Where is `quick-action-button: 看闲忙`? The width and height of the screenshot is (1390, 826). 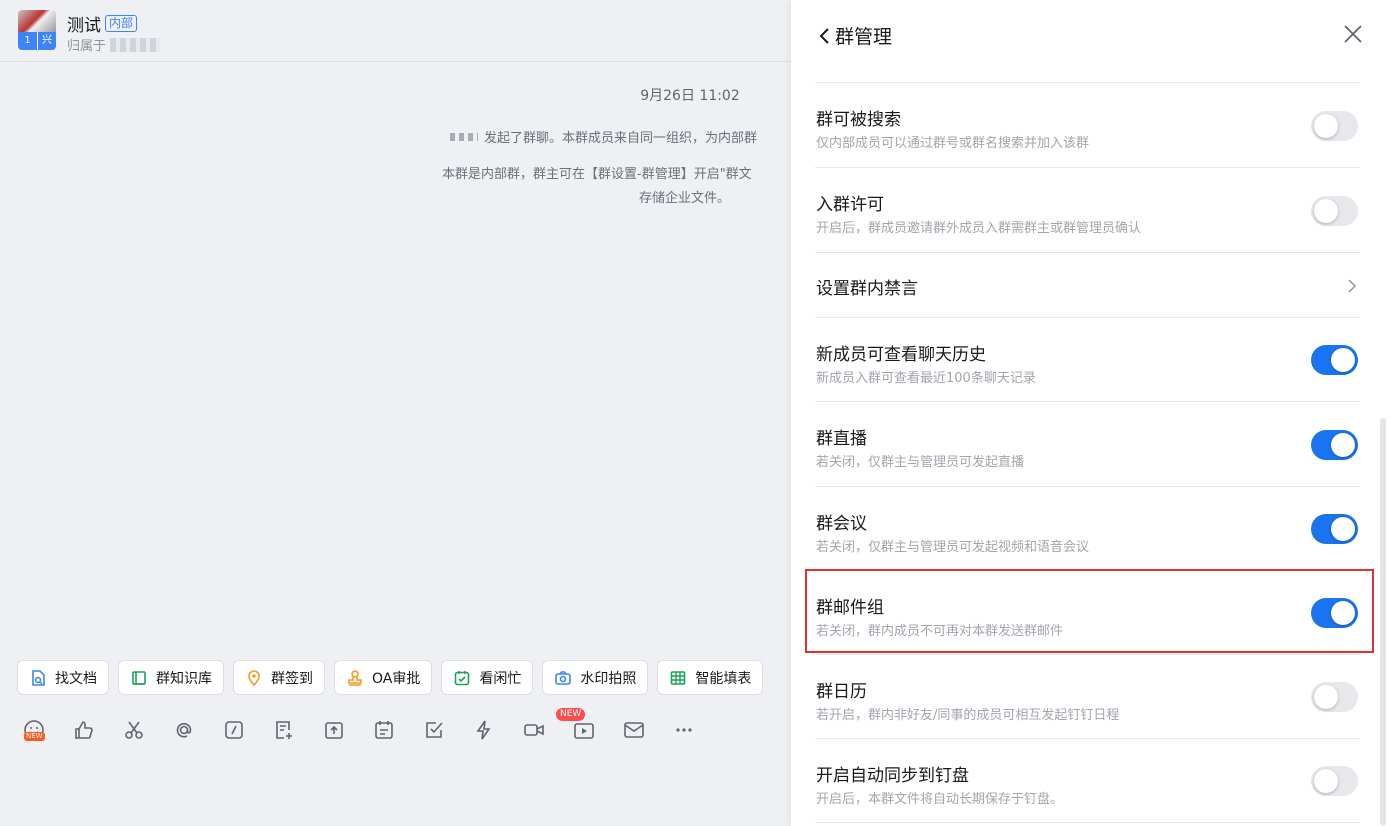
quick-action-button: 看闲忙 is located at coordinates (487, 677).